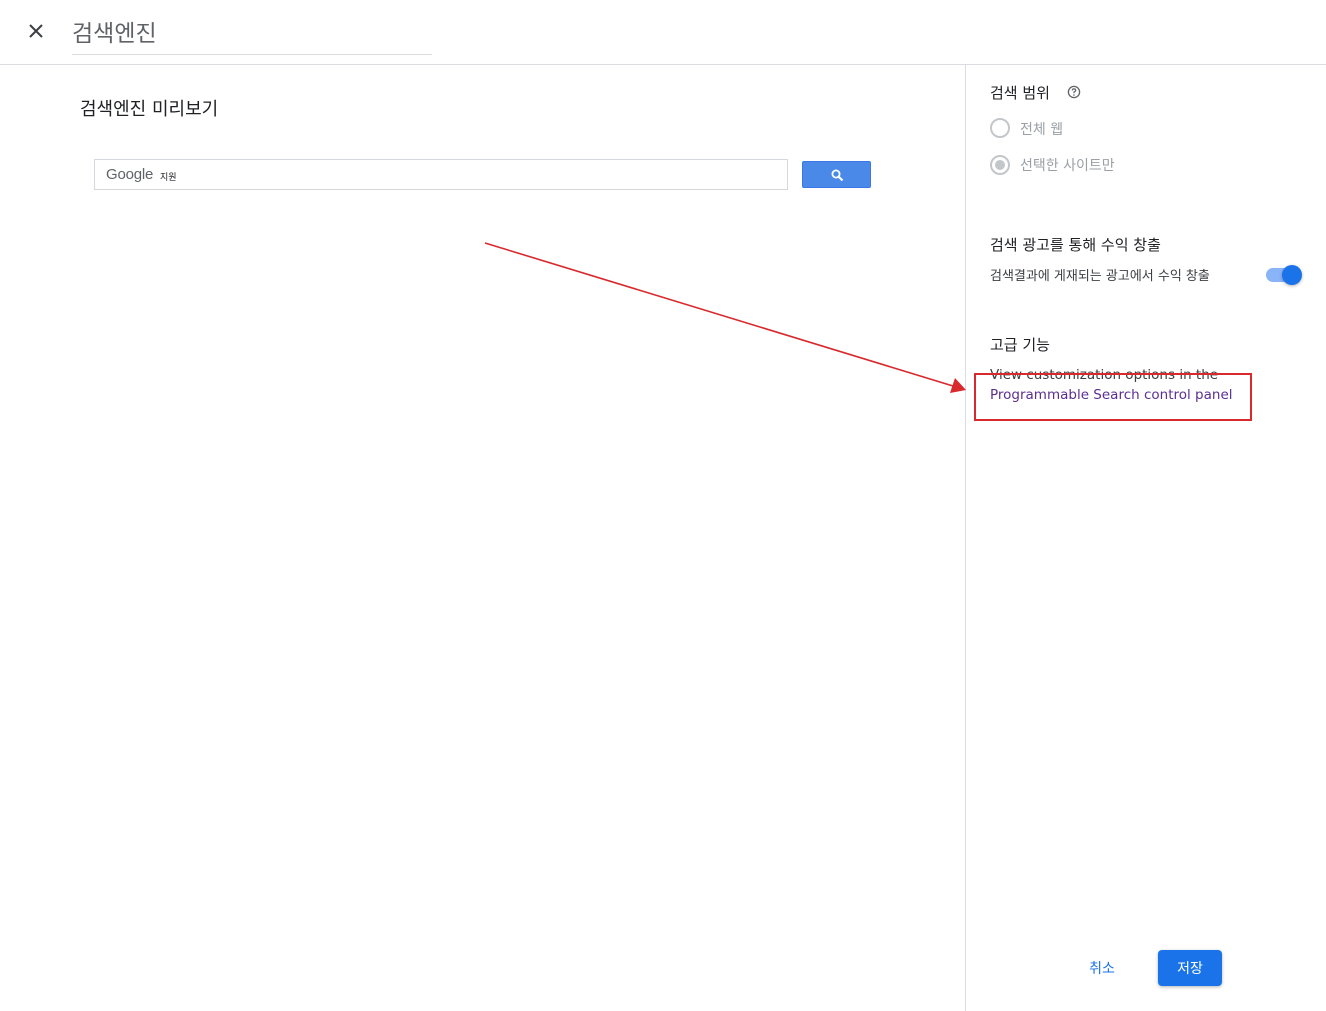 This screenshot has width=1326, height=1011. What do you see at coordinates (1020, 93) in the screenshot?
I see `scope-label: 검색 범위` at bounding box center [1020, 93].